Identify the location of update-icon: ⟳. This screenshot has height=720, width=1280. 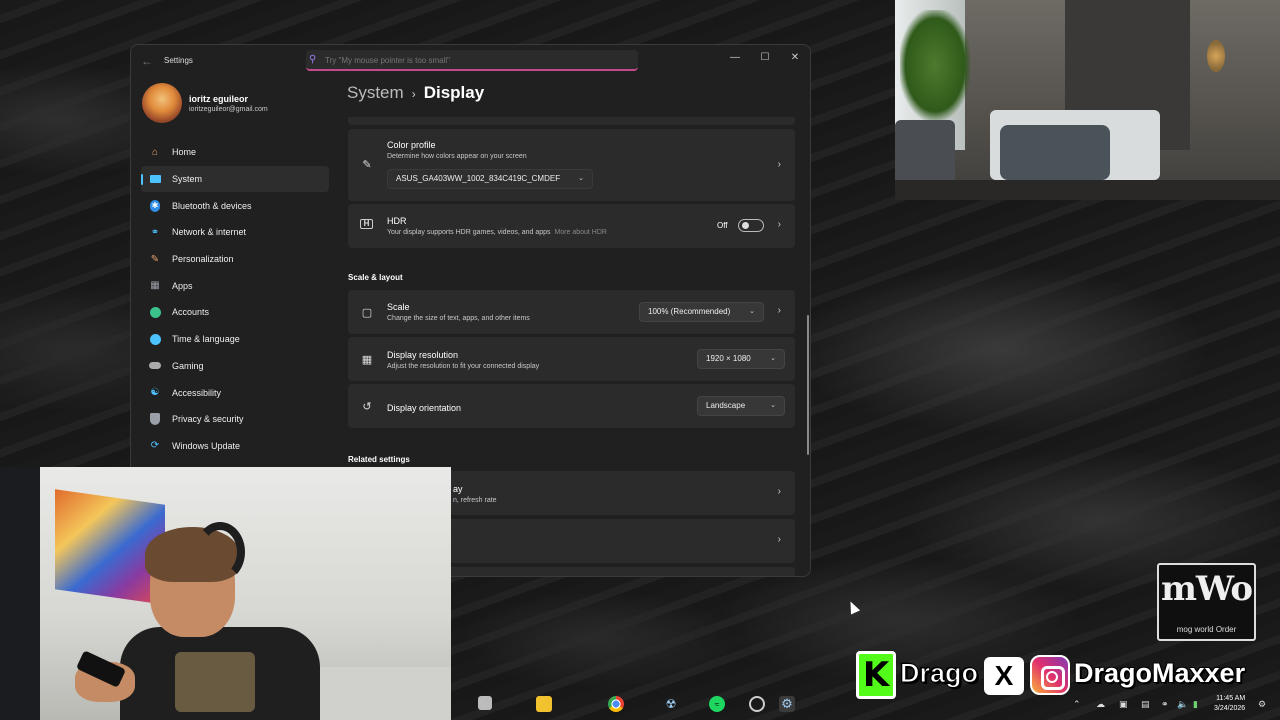
(155, 446).